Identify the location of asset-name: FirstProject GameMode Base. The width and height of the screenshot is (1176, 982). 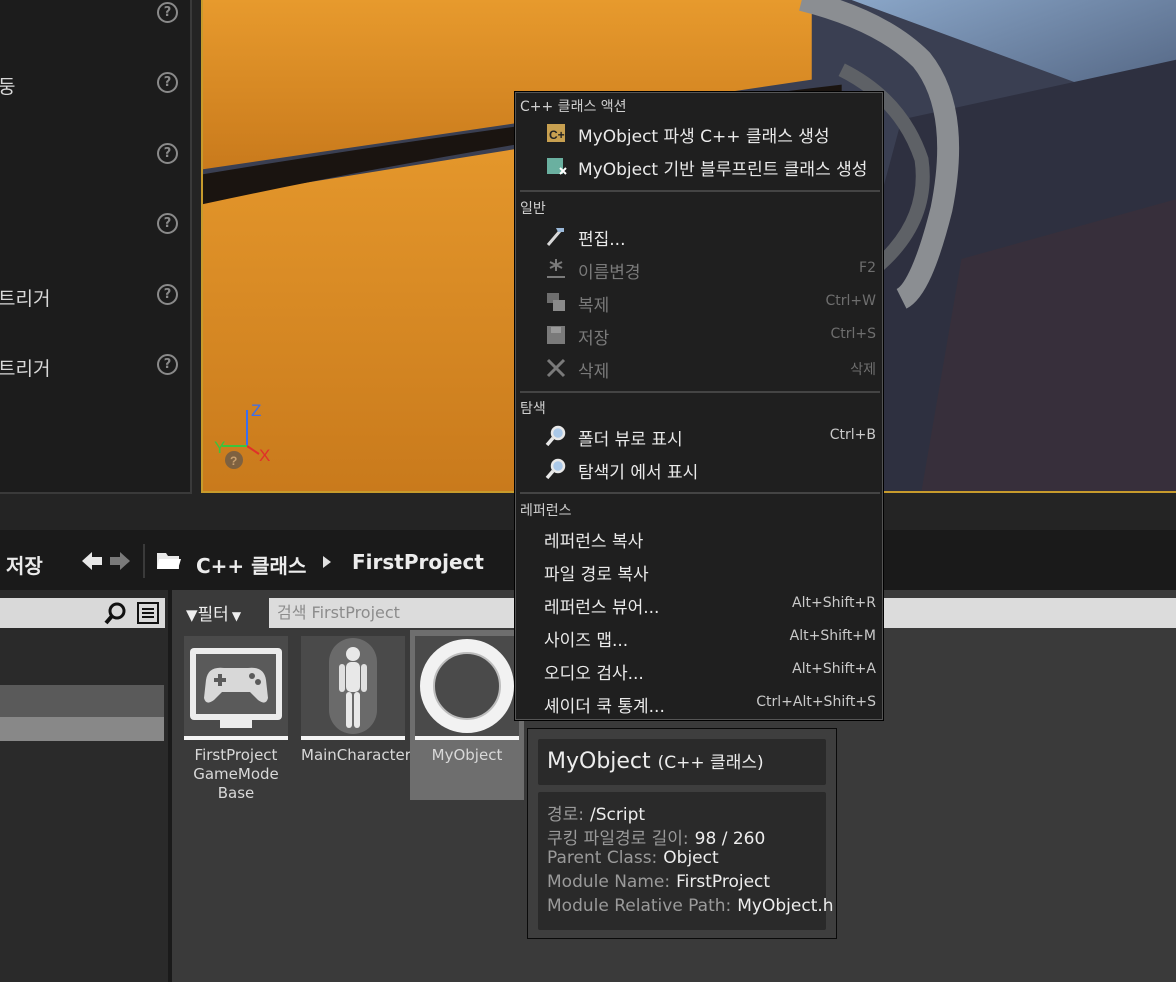
(236, 774).